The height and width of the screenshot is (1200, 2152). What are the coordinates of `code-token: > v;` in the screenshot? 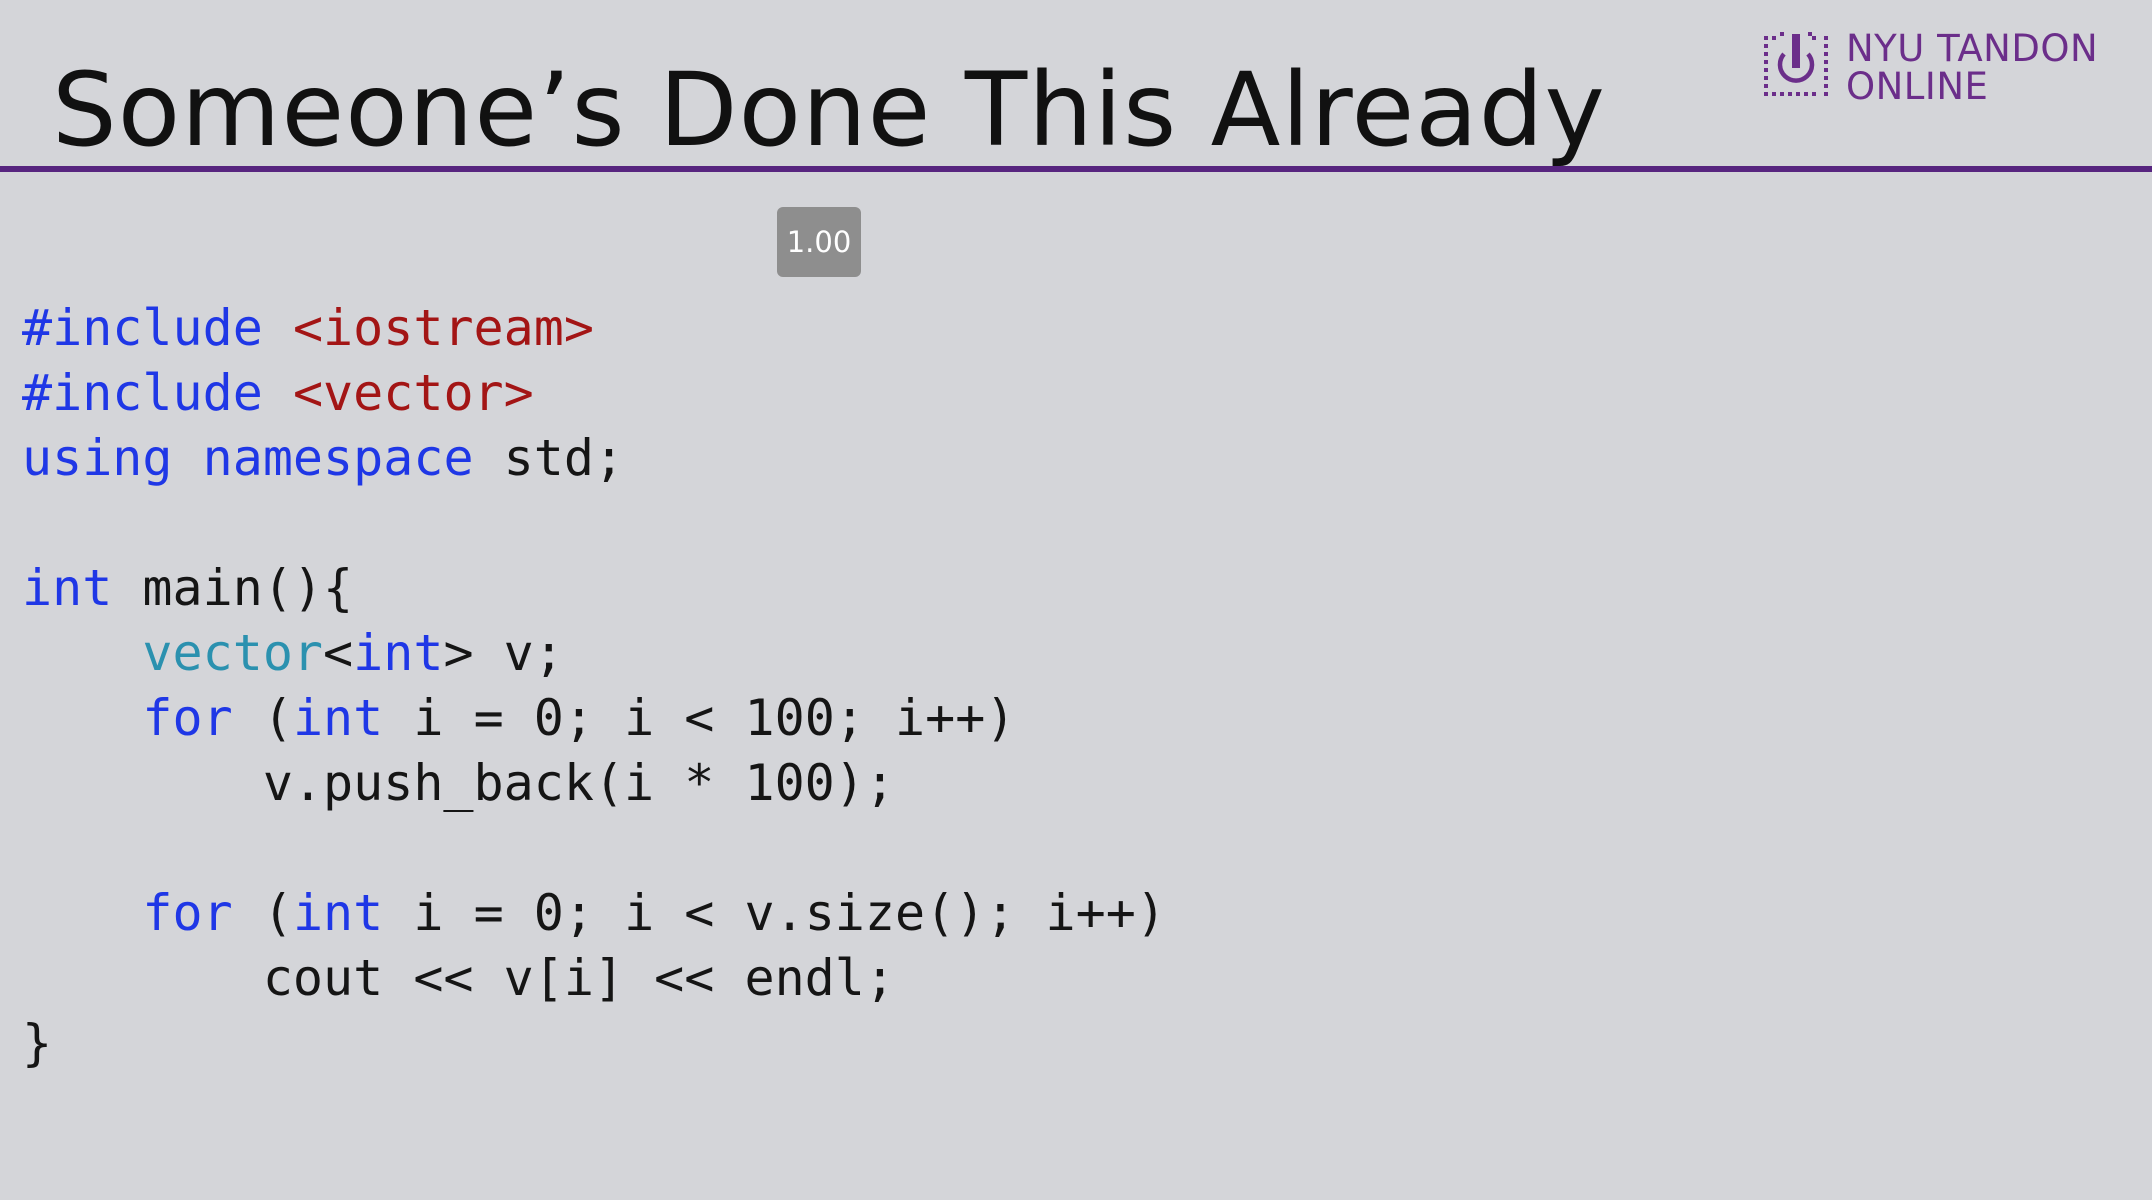 It's located at (503, 653).